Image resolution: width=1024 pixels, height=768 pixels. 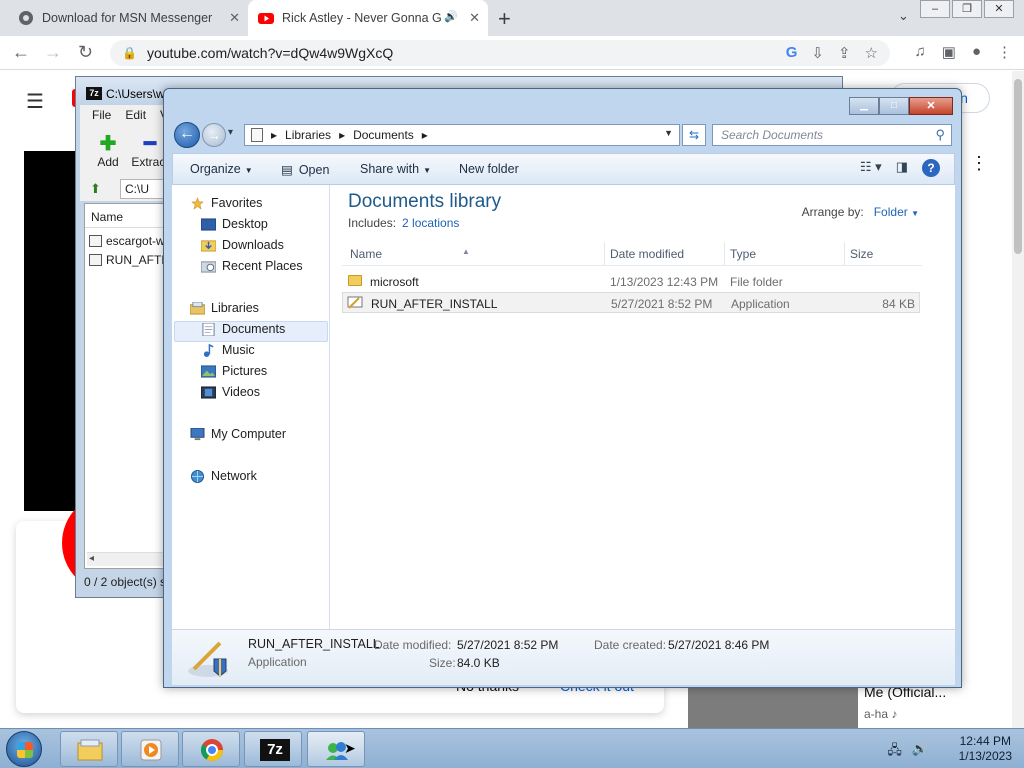 What do you see at coordinates (368, 18) in the screenshot?
I see `tab-youtube-rick-astley: Rick Astley - Never Gonna G 🔊 ✕` at bounding box center [368, 18].